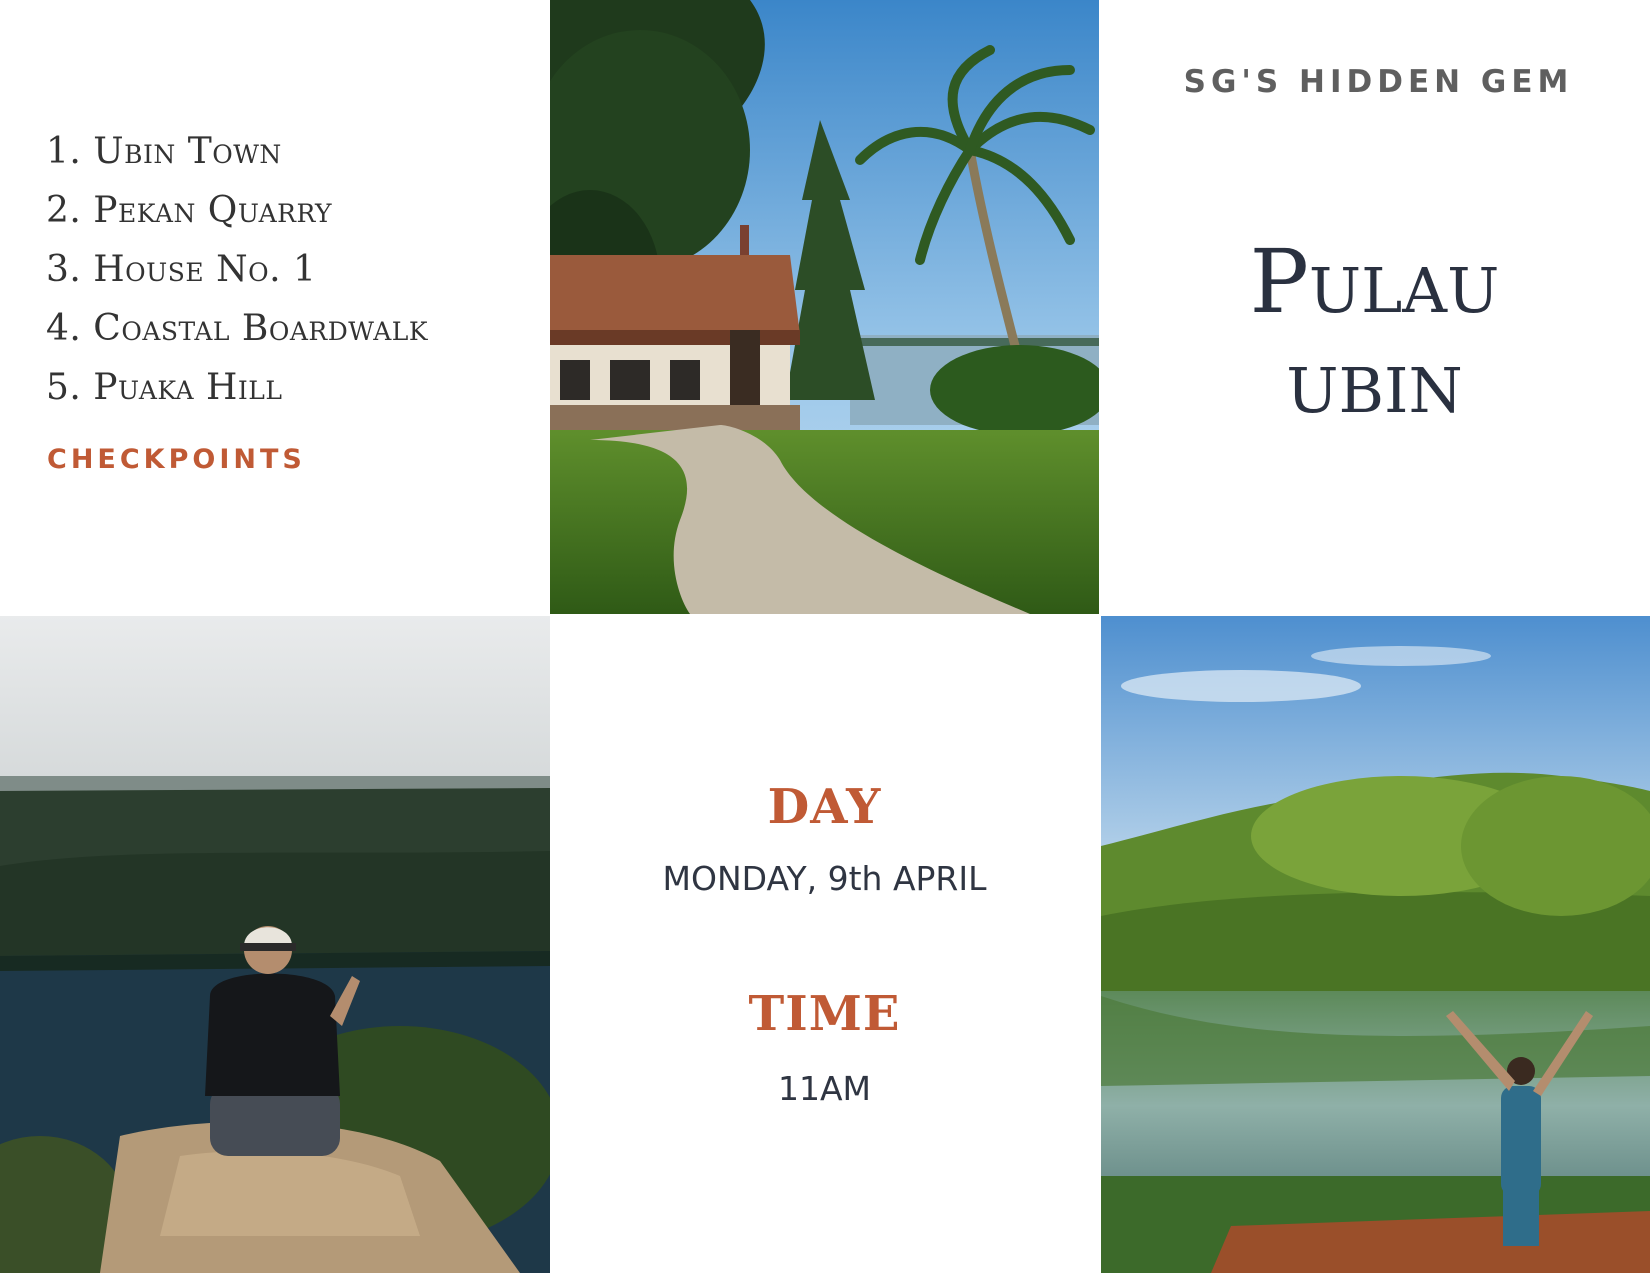  What do you see at coordinates (176, 459) in the screenshot?
I see `checkpoints-caption: CHECKPOINTS` at bounding box center [176, 459].